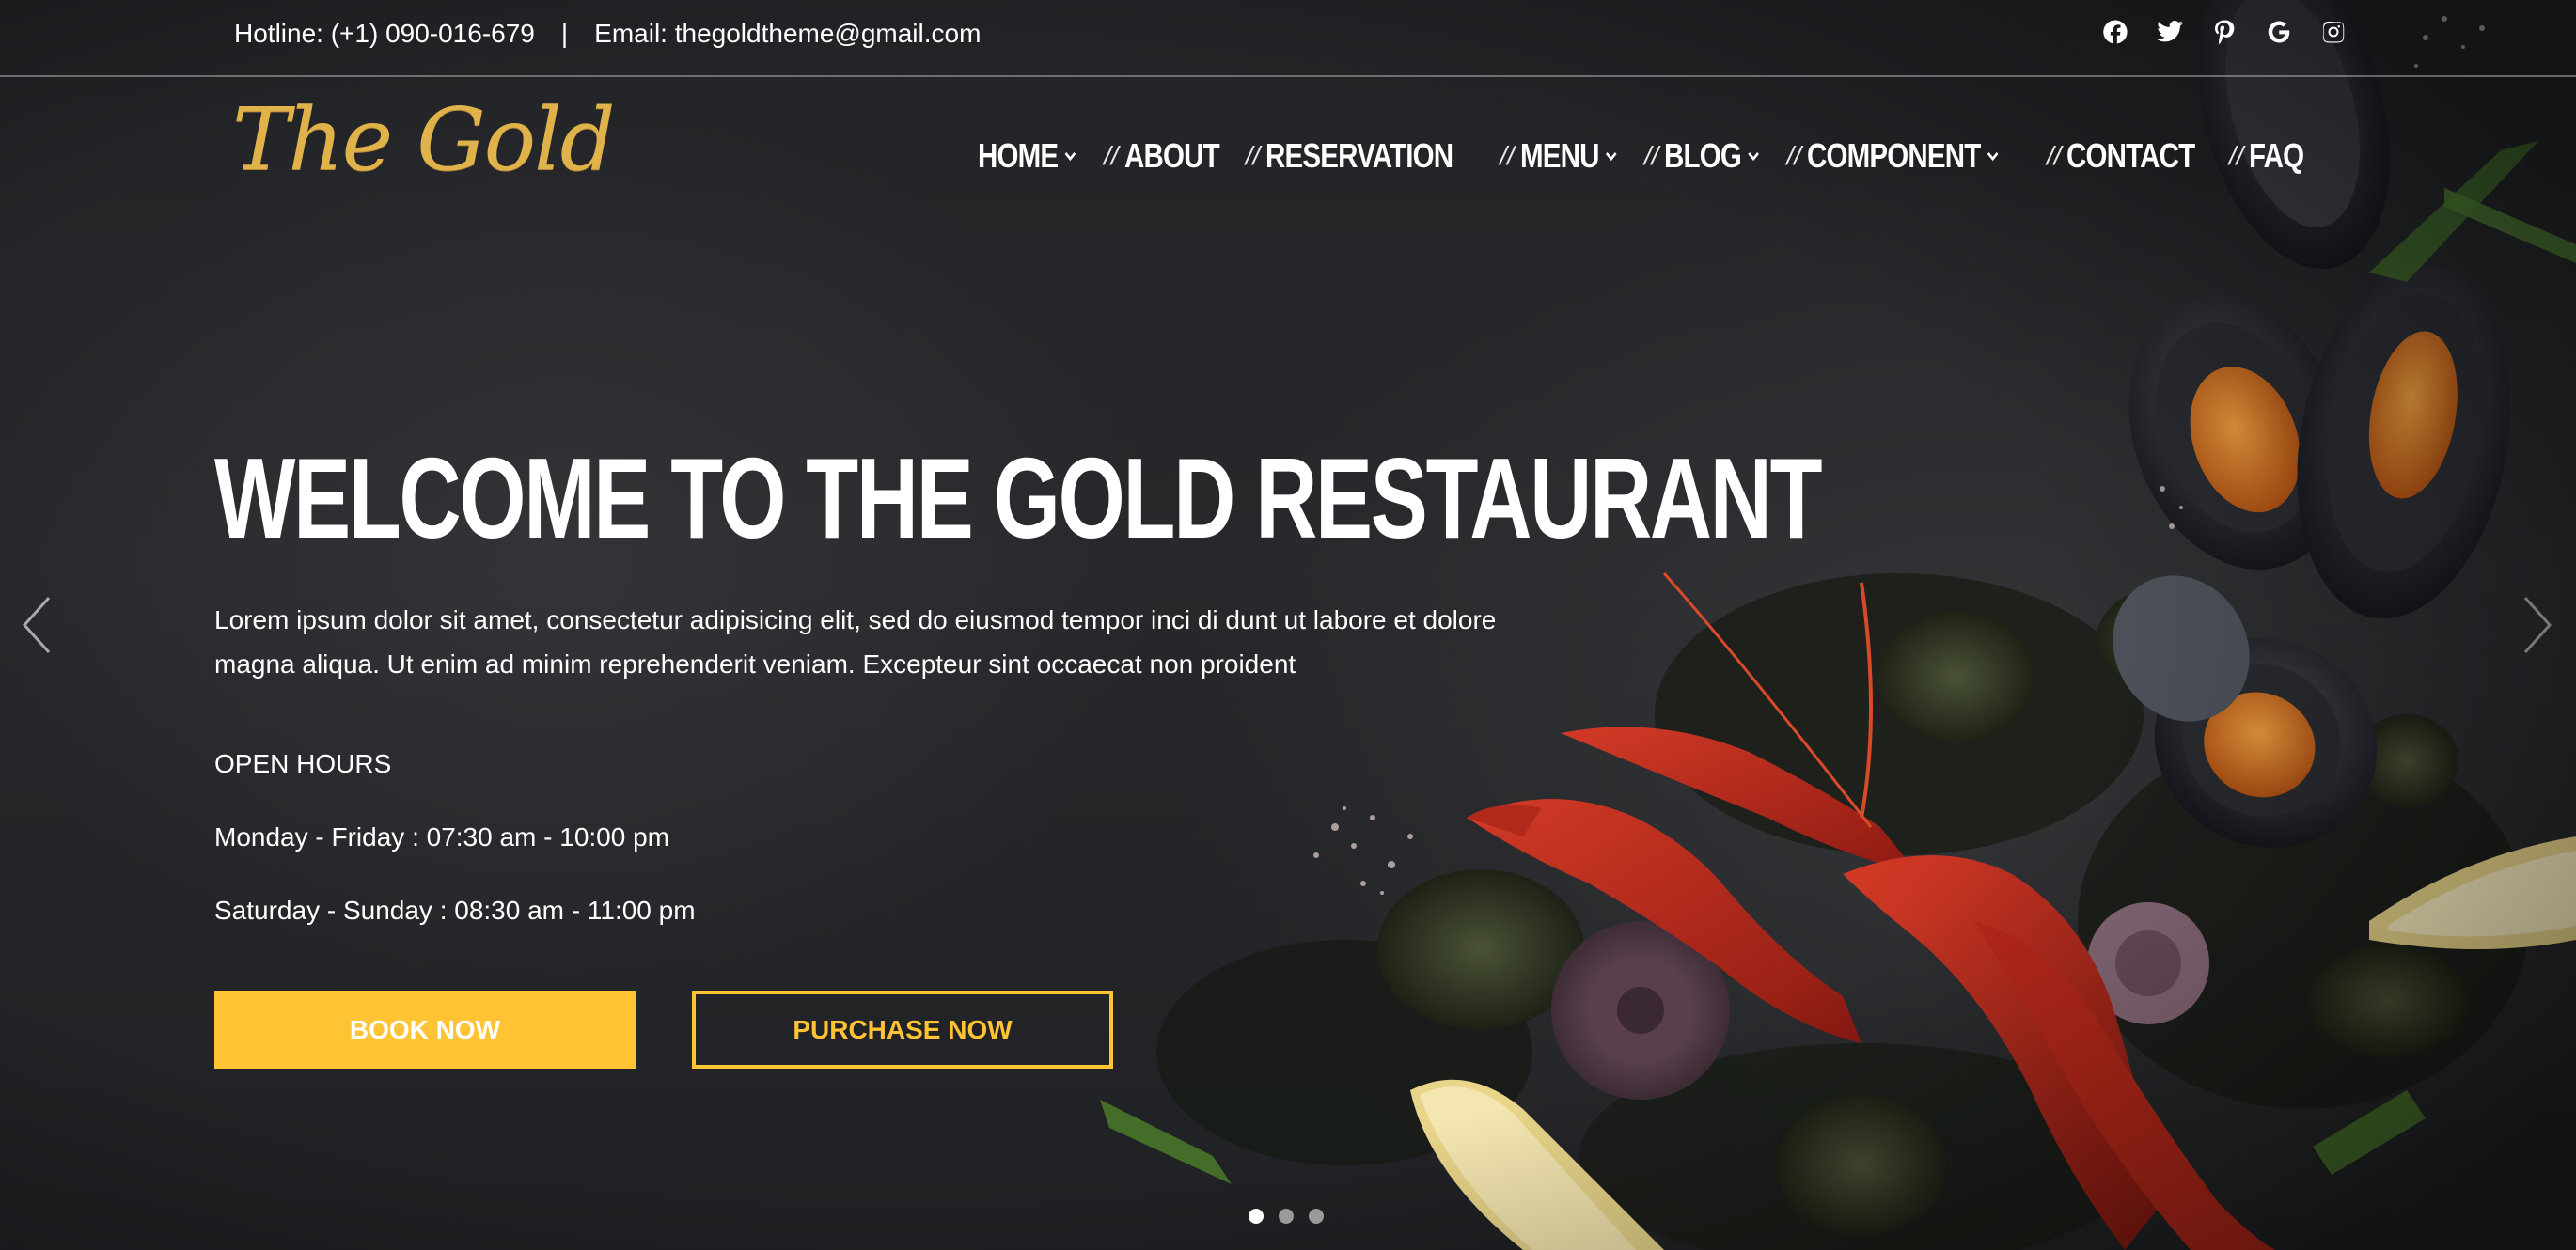 This screenshot has width=2576, height=1250. I want to click on instagram-icon, so click(2333, 32).